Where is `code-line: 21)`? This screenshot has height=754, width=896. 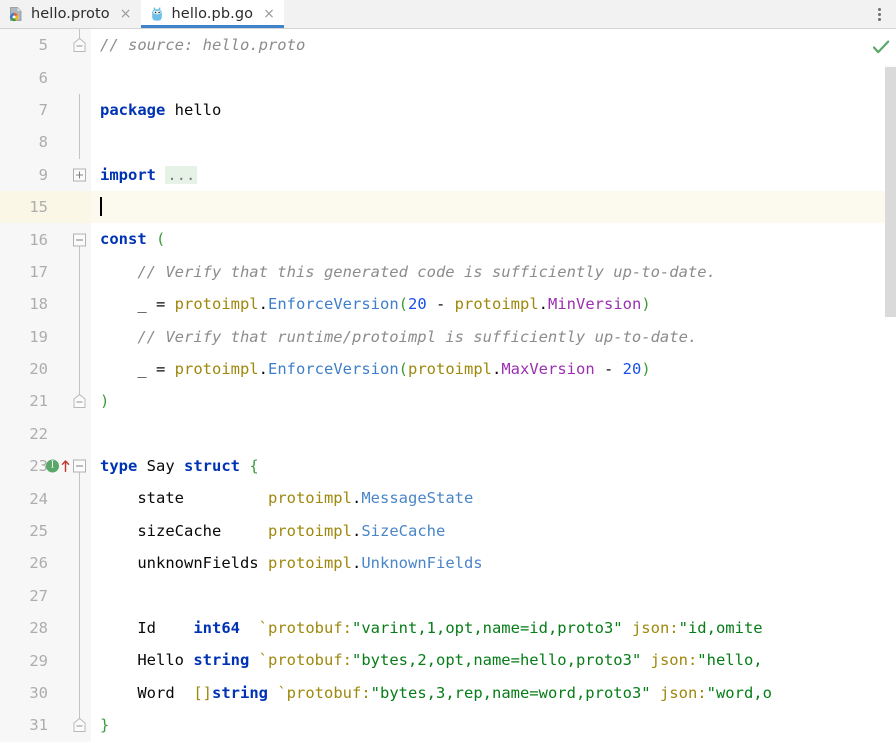
code-line: 21) is located at coordinates (448, 401).